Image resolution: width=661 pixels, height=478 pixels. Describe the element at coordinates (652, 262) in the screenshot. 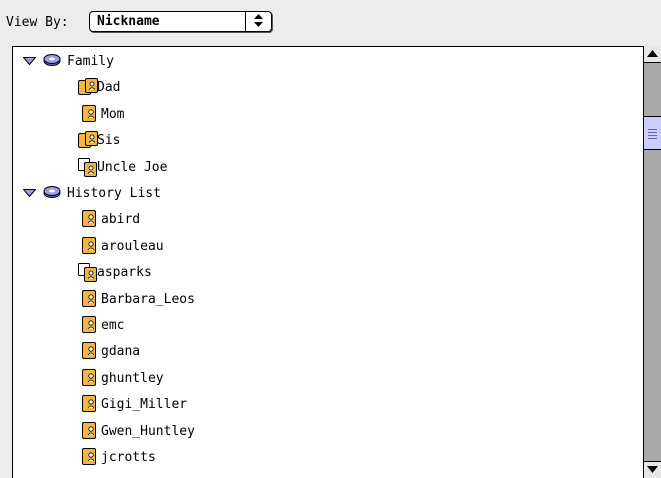

I see `vertical-scrollbar` at that location.